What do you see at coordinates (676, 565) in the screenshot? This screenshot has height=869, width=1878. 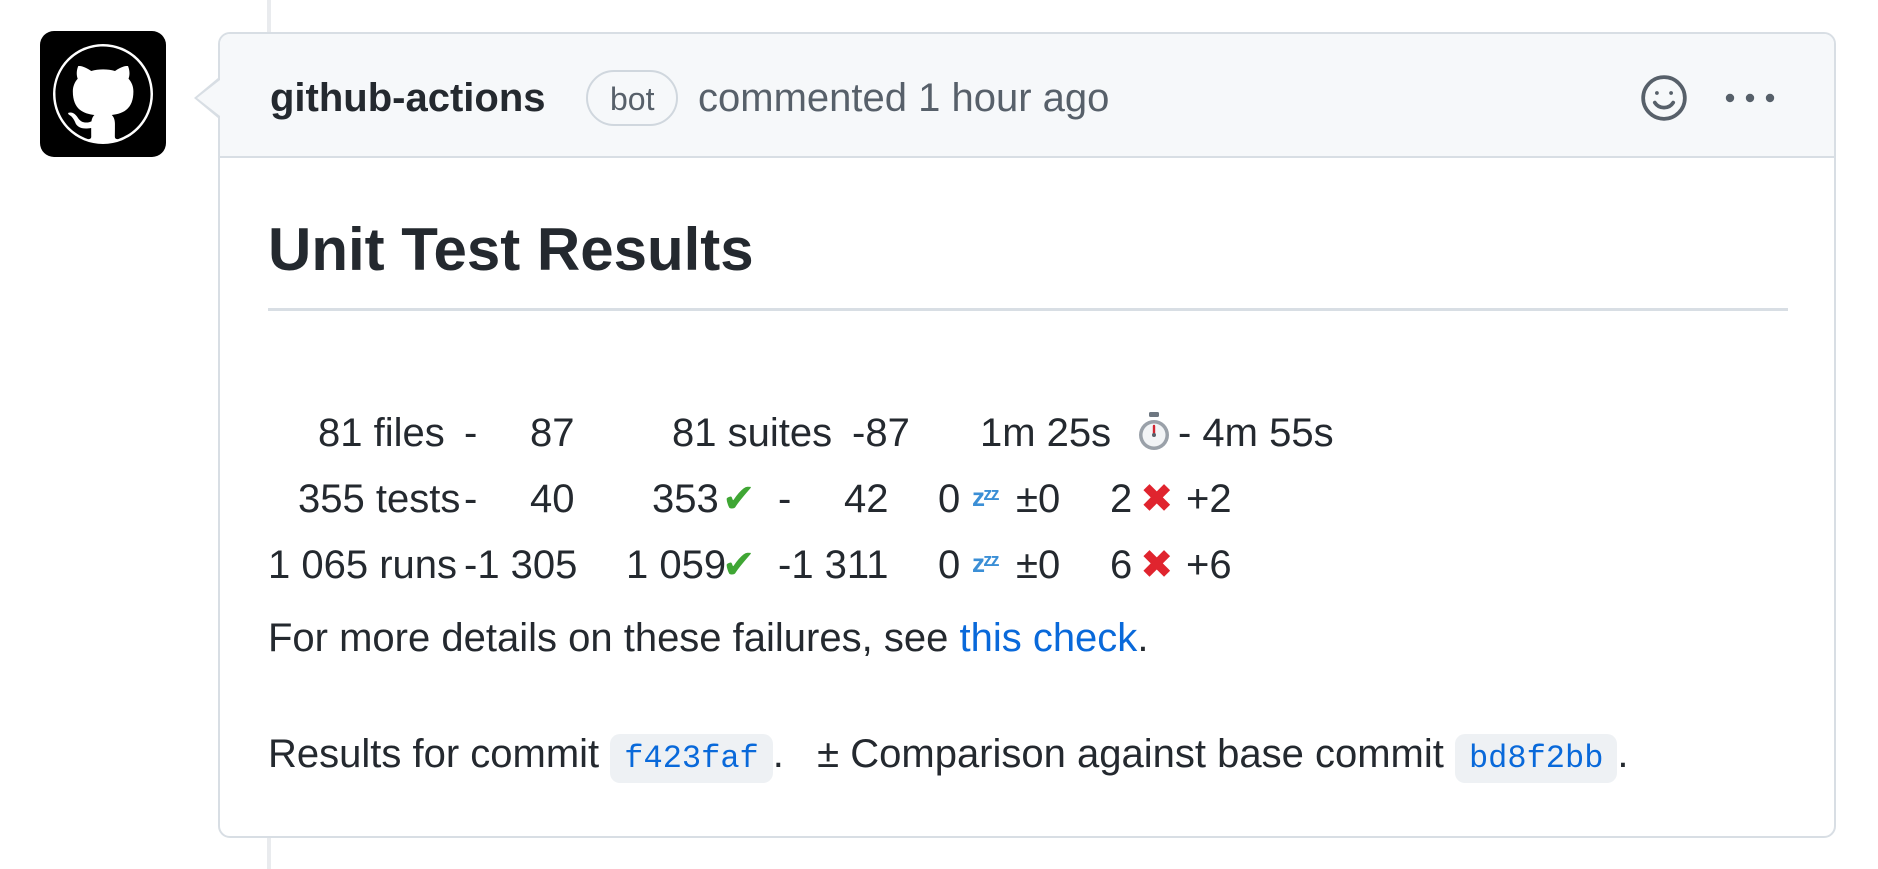 I see `runs-passed: 1 059` at bounding box center [676, 565].